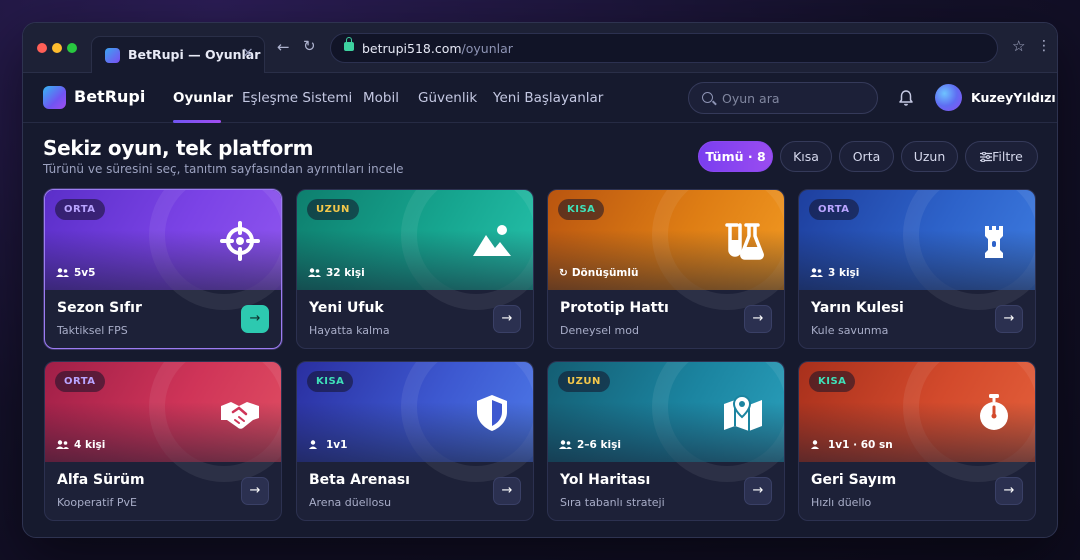 The width and height of the screenshot is (1080, 560). I want to click on tab-close-icon: ×, so click(248, 53).